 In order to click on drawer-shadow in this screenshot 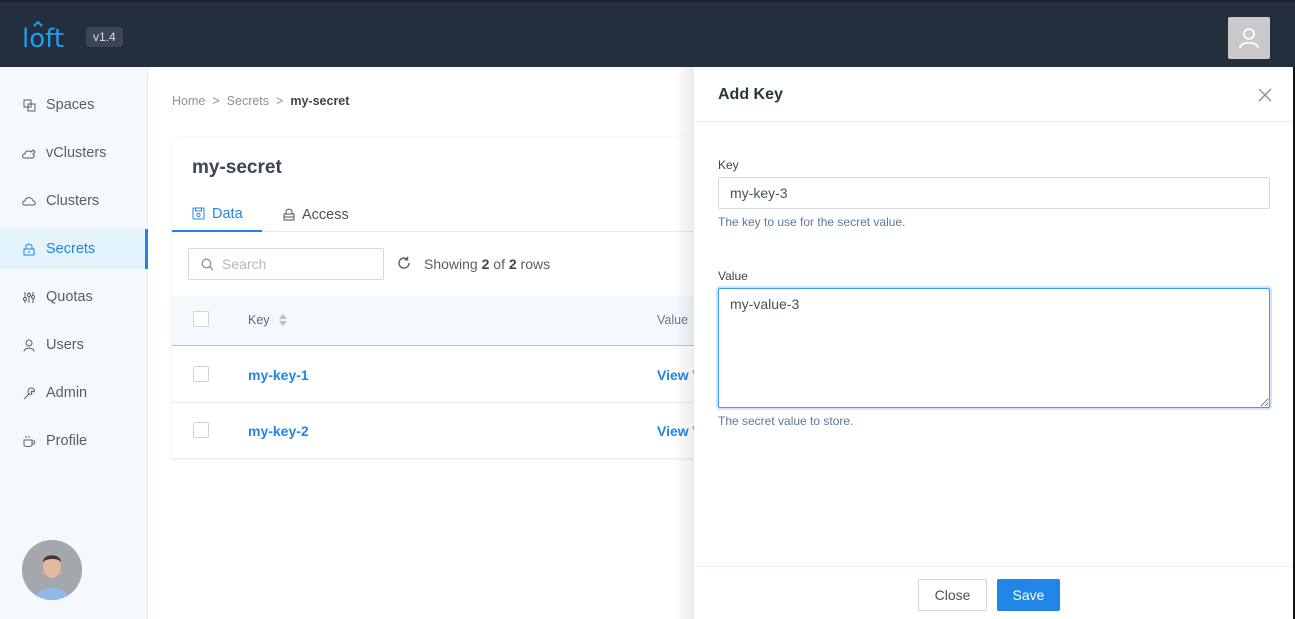, I will do `click(684, 343)`.